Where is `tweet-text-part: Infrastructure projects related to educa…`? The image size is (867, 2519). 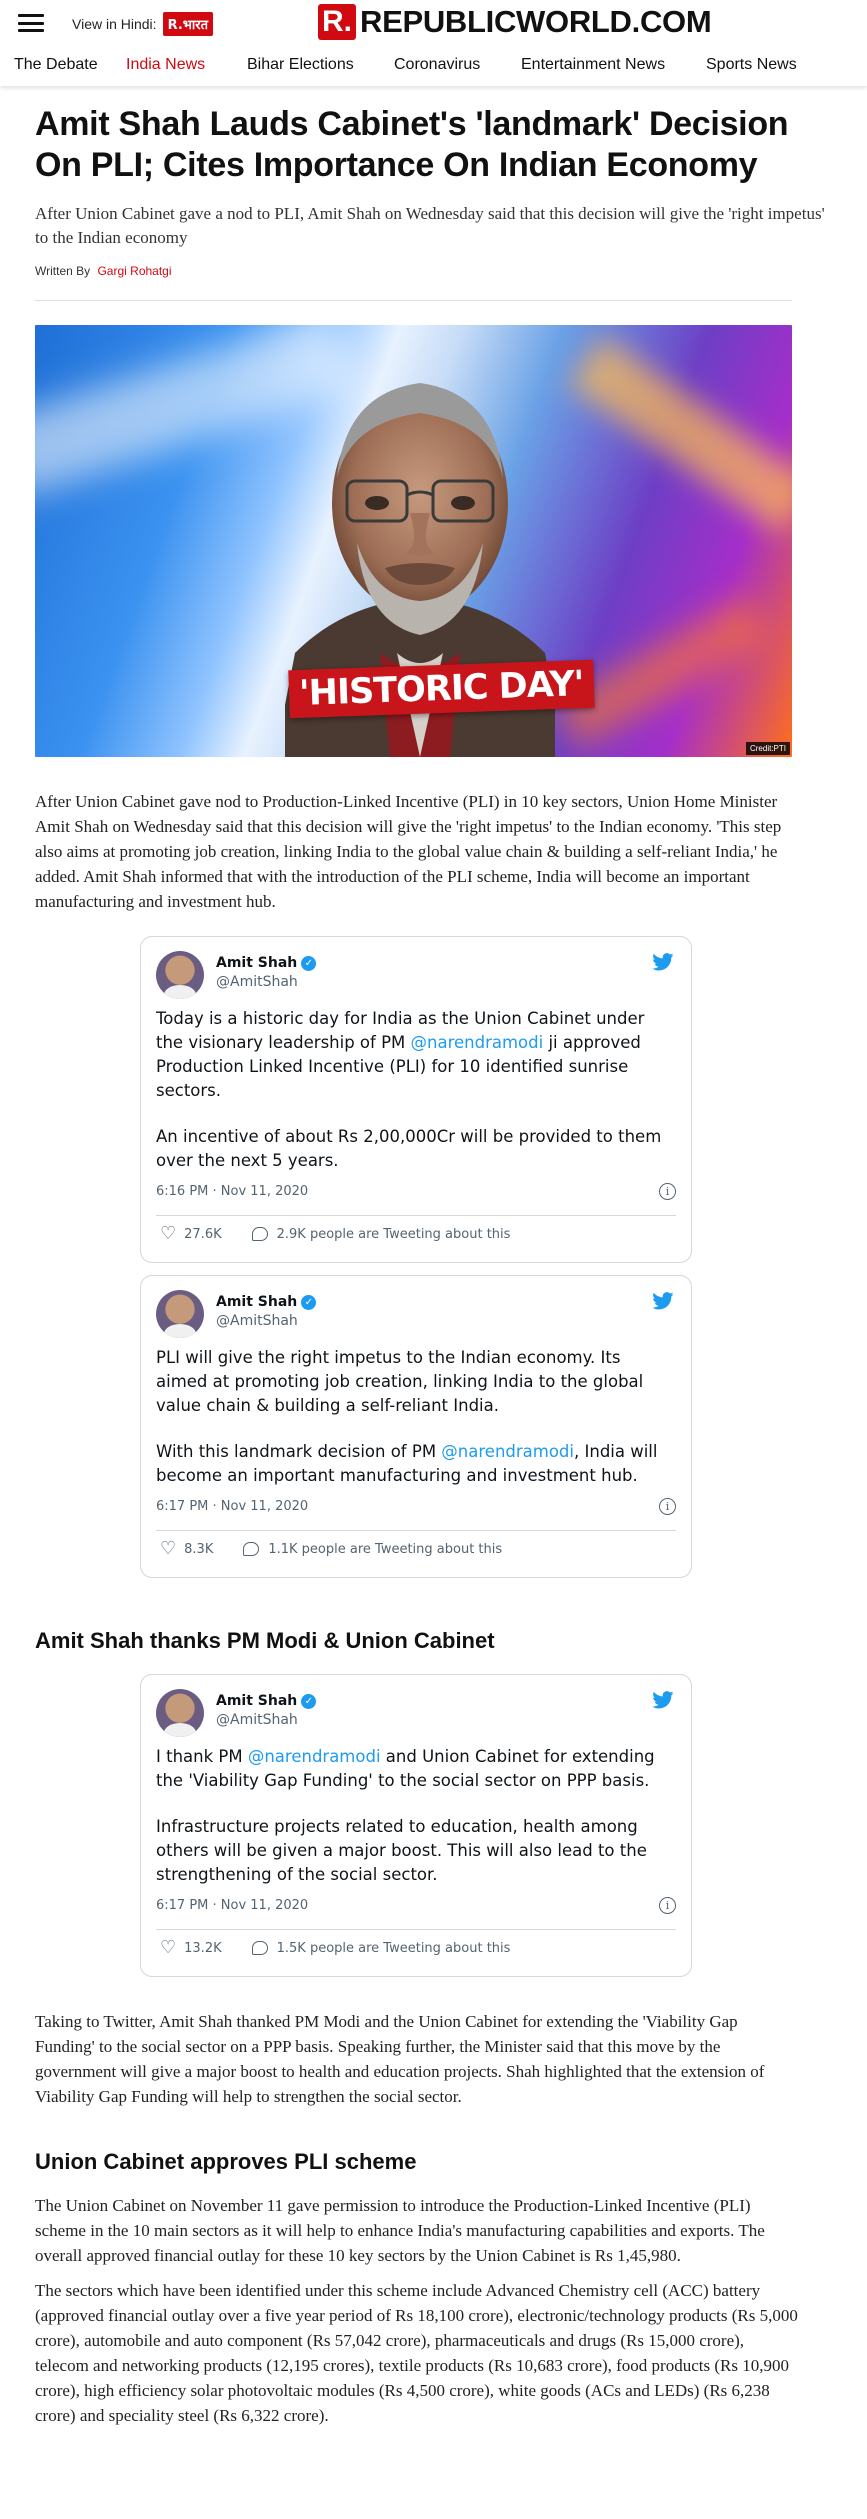
tweet-text-part: Infrastructure projects related to educa… is located at coordinates (401, 1850).